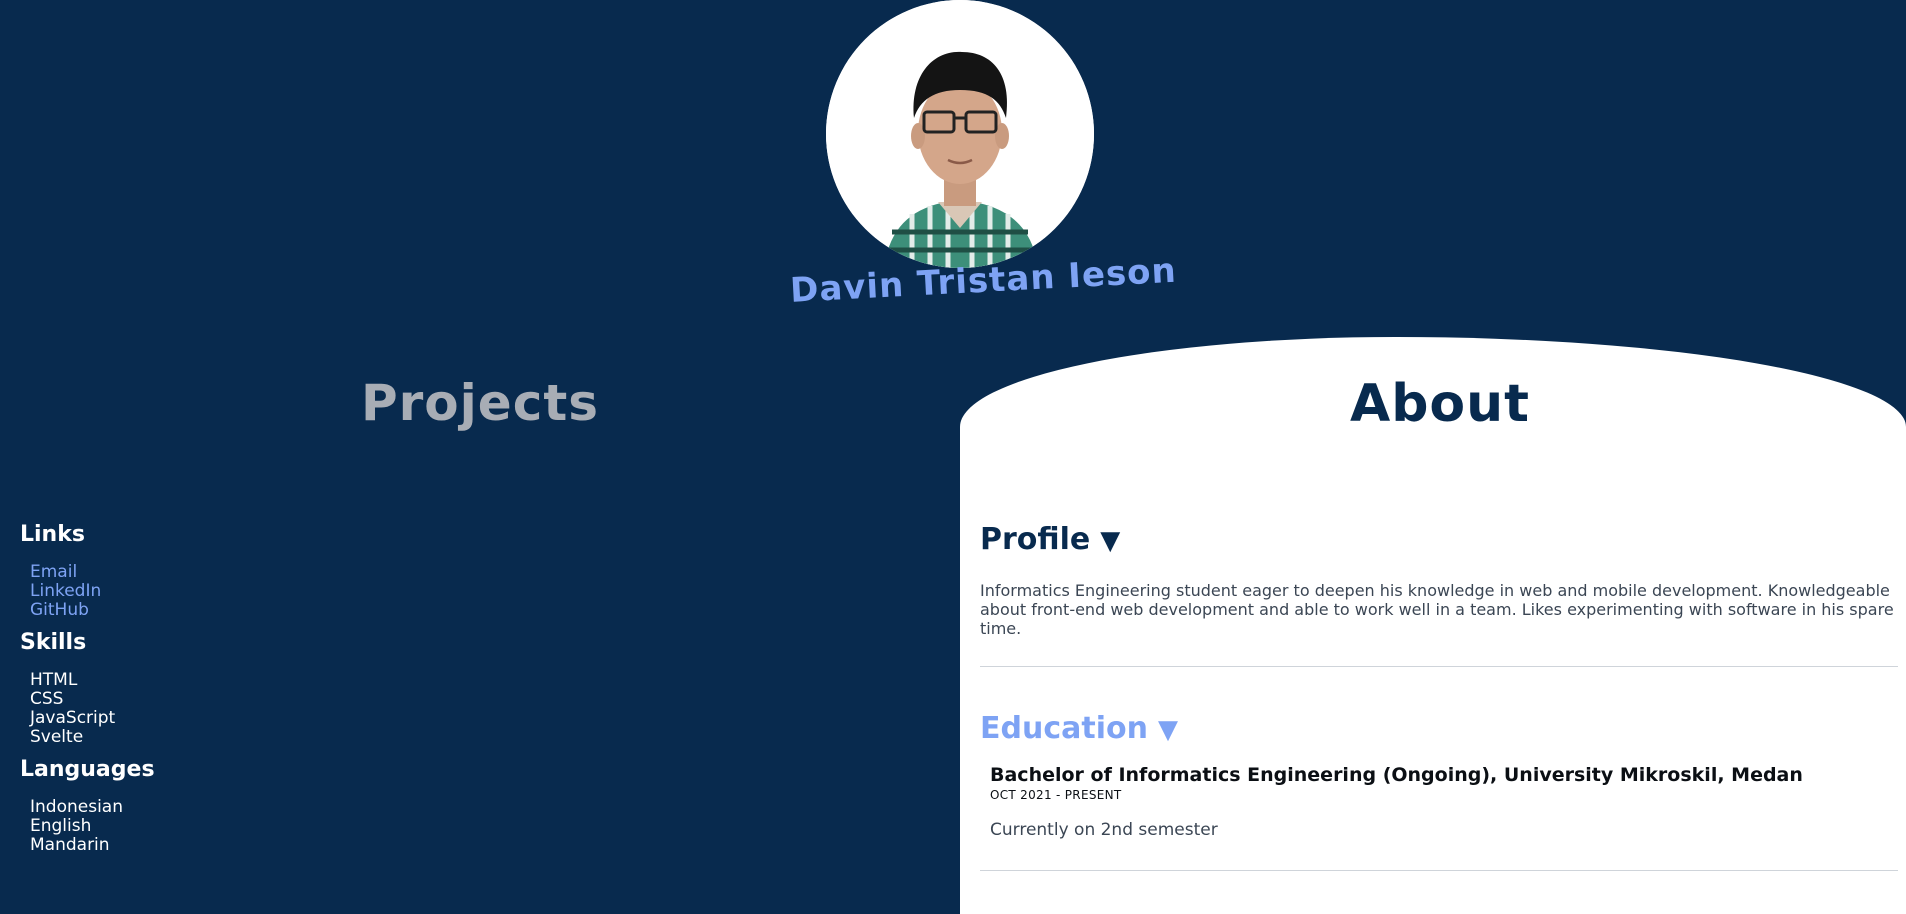 The width and height of the screenshot is (1906, 914). Describe the element at coordinates (480, 403) in the screenshot. I see `tab-projects: Projects` at that location.